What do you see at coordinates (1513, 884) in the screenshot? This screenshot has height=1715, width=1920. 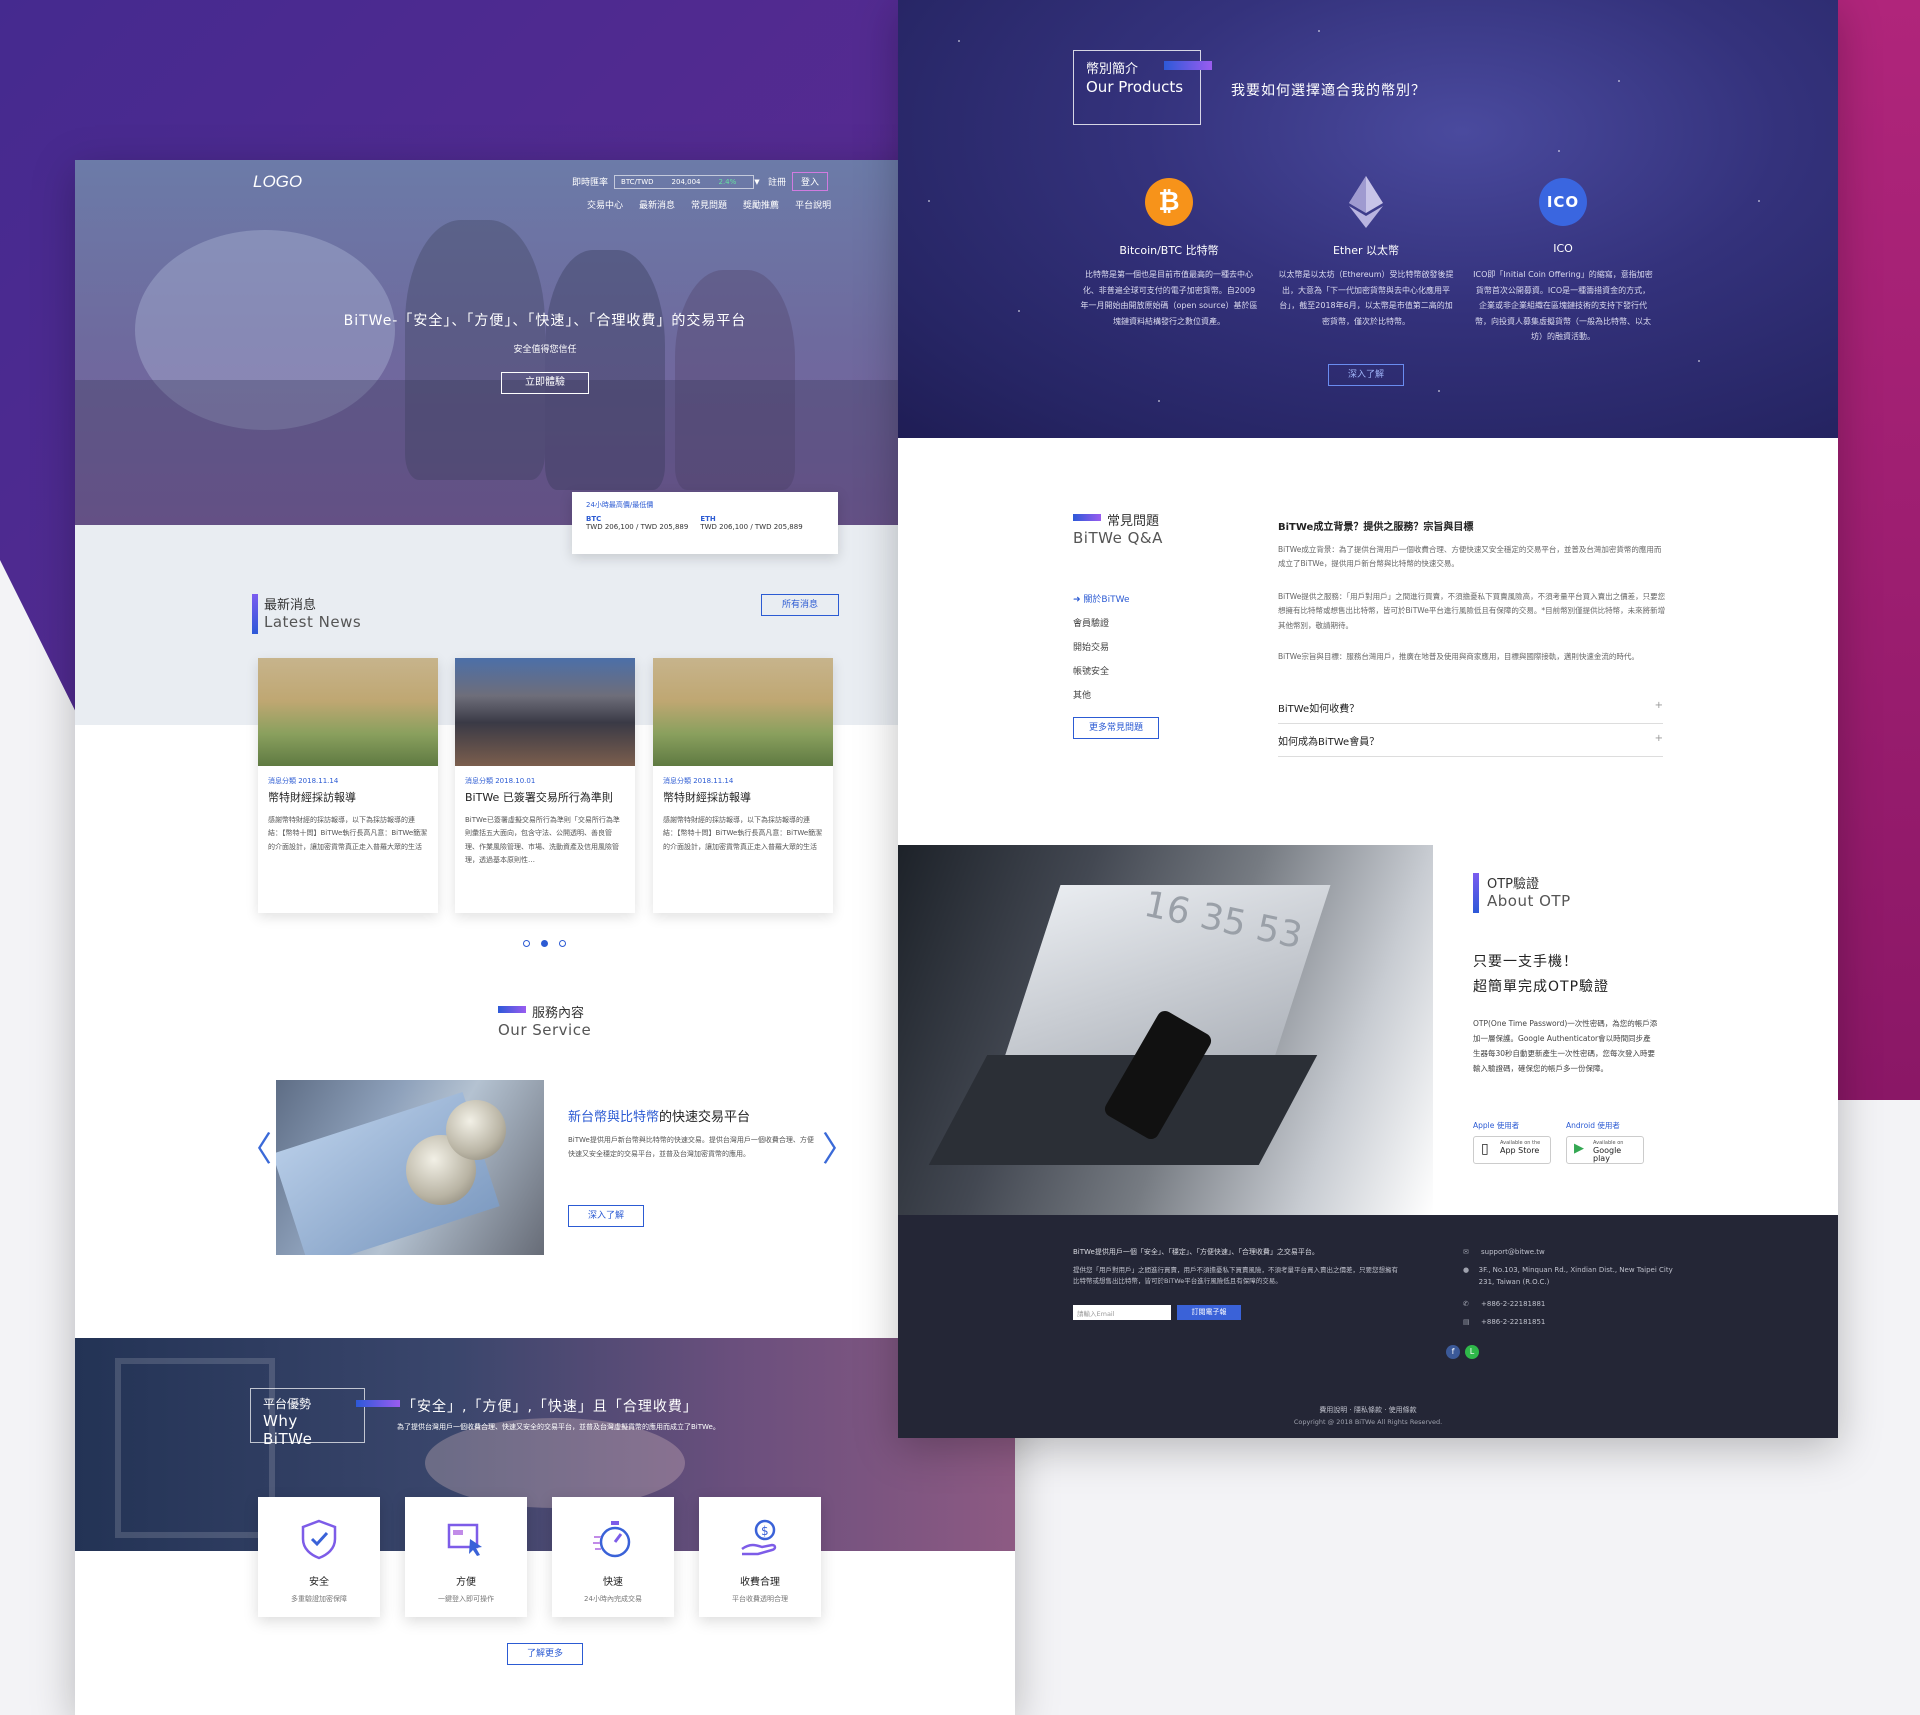 I see `otp-title-zh: OTP驗證` at bounding box center [1513, 884].